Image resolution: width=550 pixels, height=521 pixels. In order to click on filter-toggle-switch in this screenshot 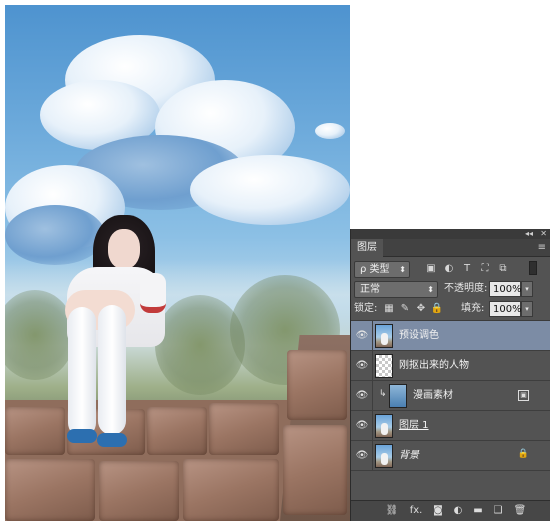, I will do `click(533, 268)`.